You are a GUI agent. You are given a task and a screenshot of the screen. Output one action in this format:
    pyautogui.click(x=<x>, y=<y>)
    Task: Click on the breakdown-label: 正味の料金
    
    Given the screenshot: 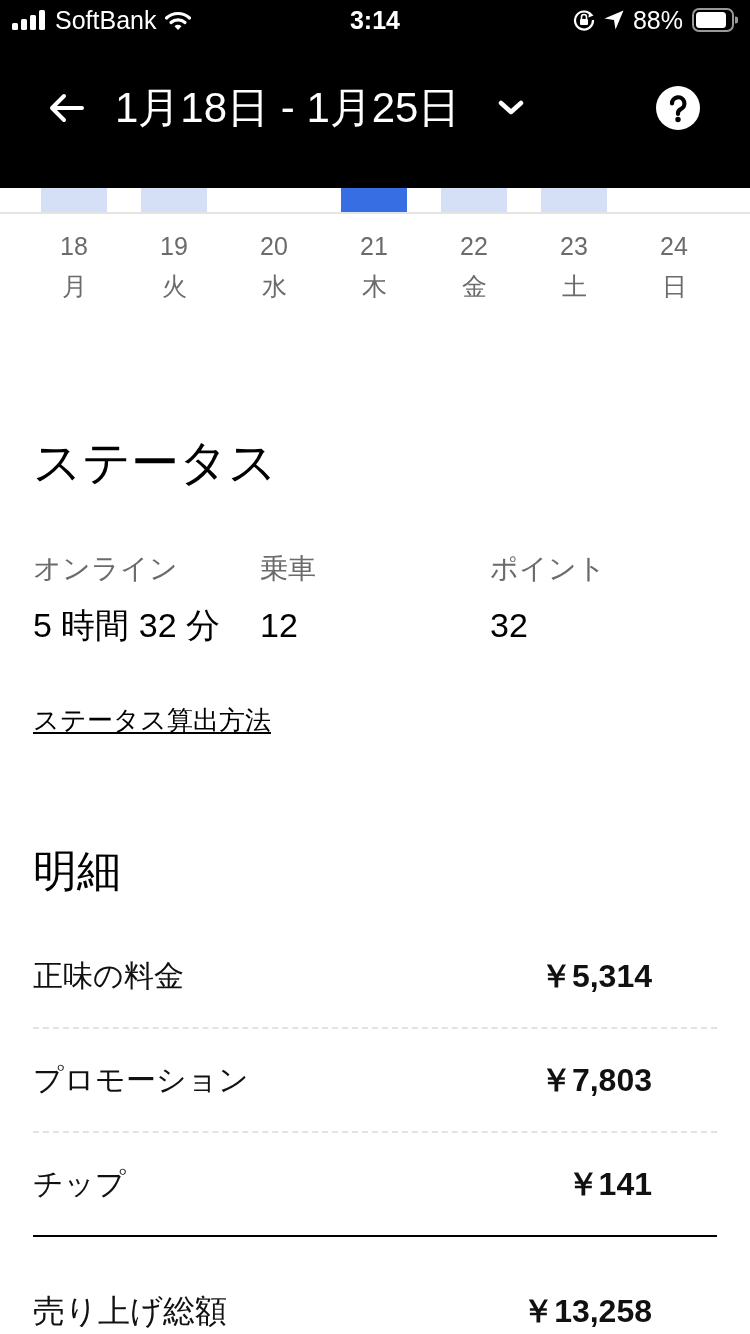 What is the action you would take?
    pyautogui.click(x=108, y=976)
    